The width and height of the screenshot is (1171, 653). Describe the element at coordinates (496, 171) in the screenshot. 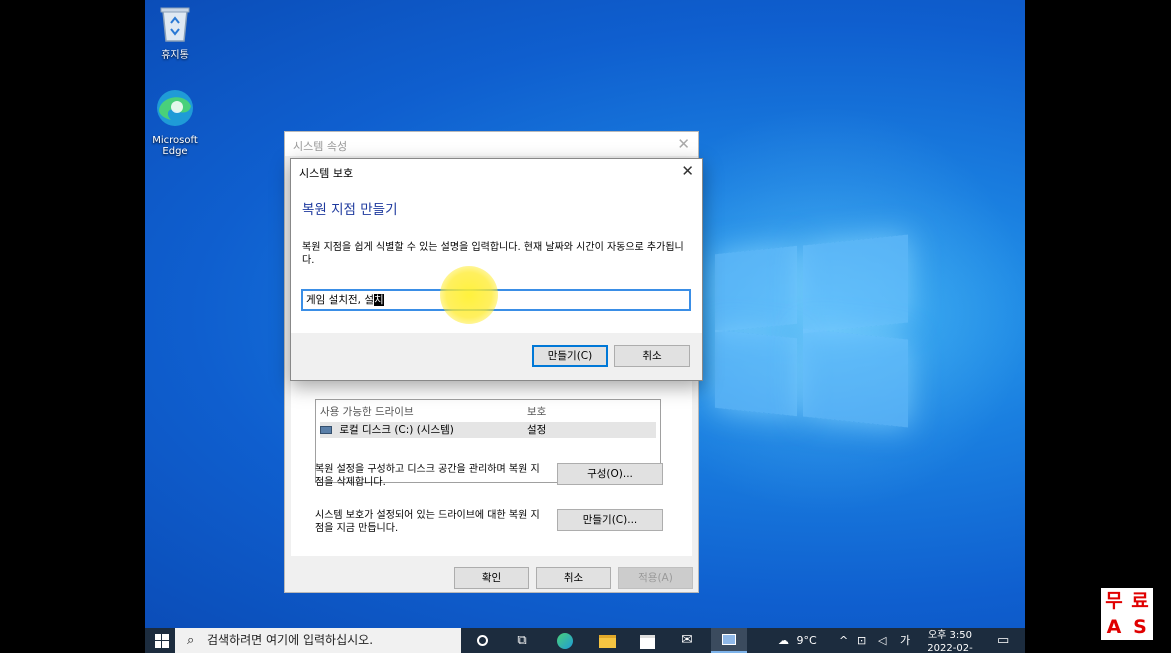

I see `system-protection-titlebar: 시스템 보호 ✕` at that location.